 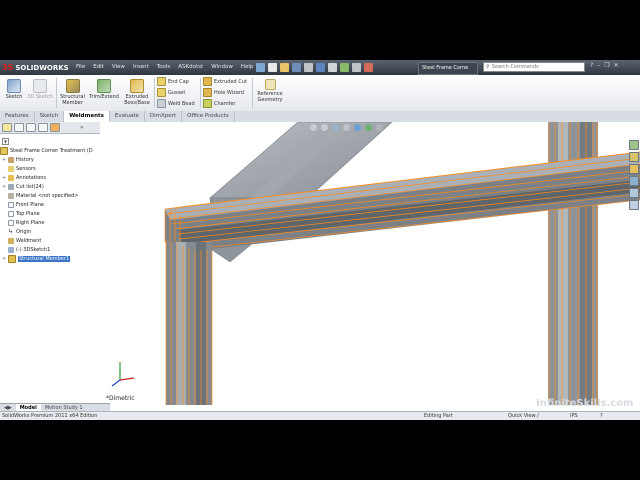 What do you see at coordinates (606, 65) in the screenshot?
I see `restore-icon: ❐` at bounding box center [606, 65].